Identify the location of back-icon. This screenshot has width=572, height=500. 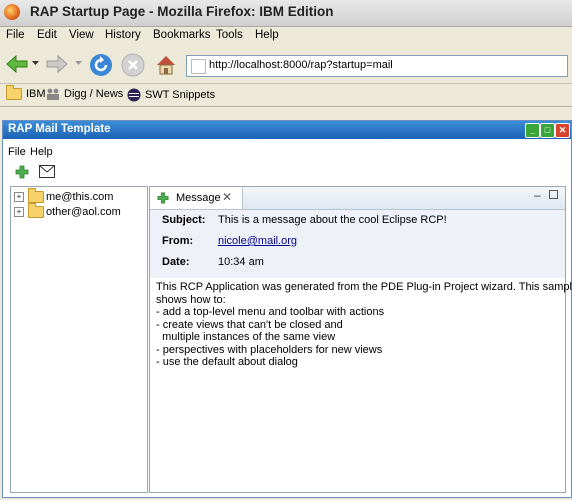
(17, 64).